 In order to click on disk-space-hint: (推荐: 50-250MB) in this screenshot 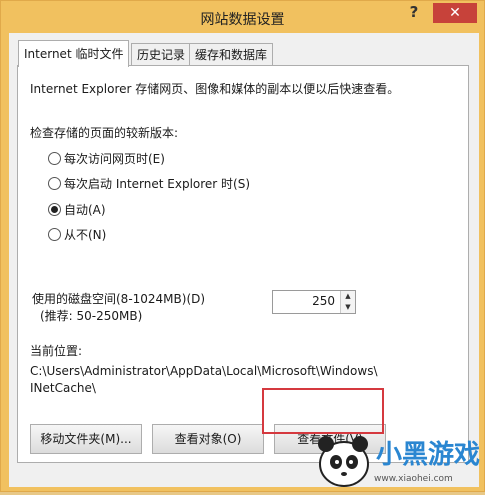, I will do `click(91, 316)`.